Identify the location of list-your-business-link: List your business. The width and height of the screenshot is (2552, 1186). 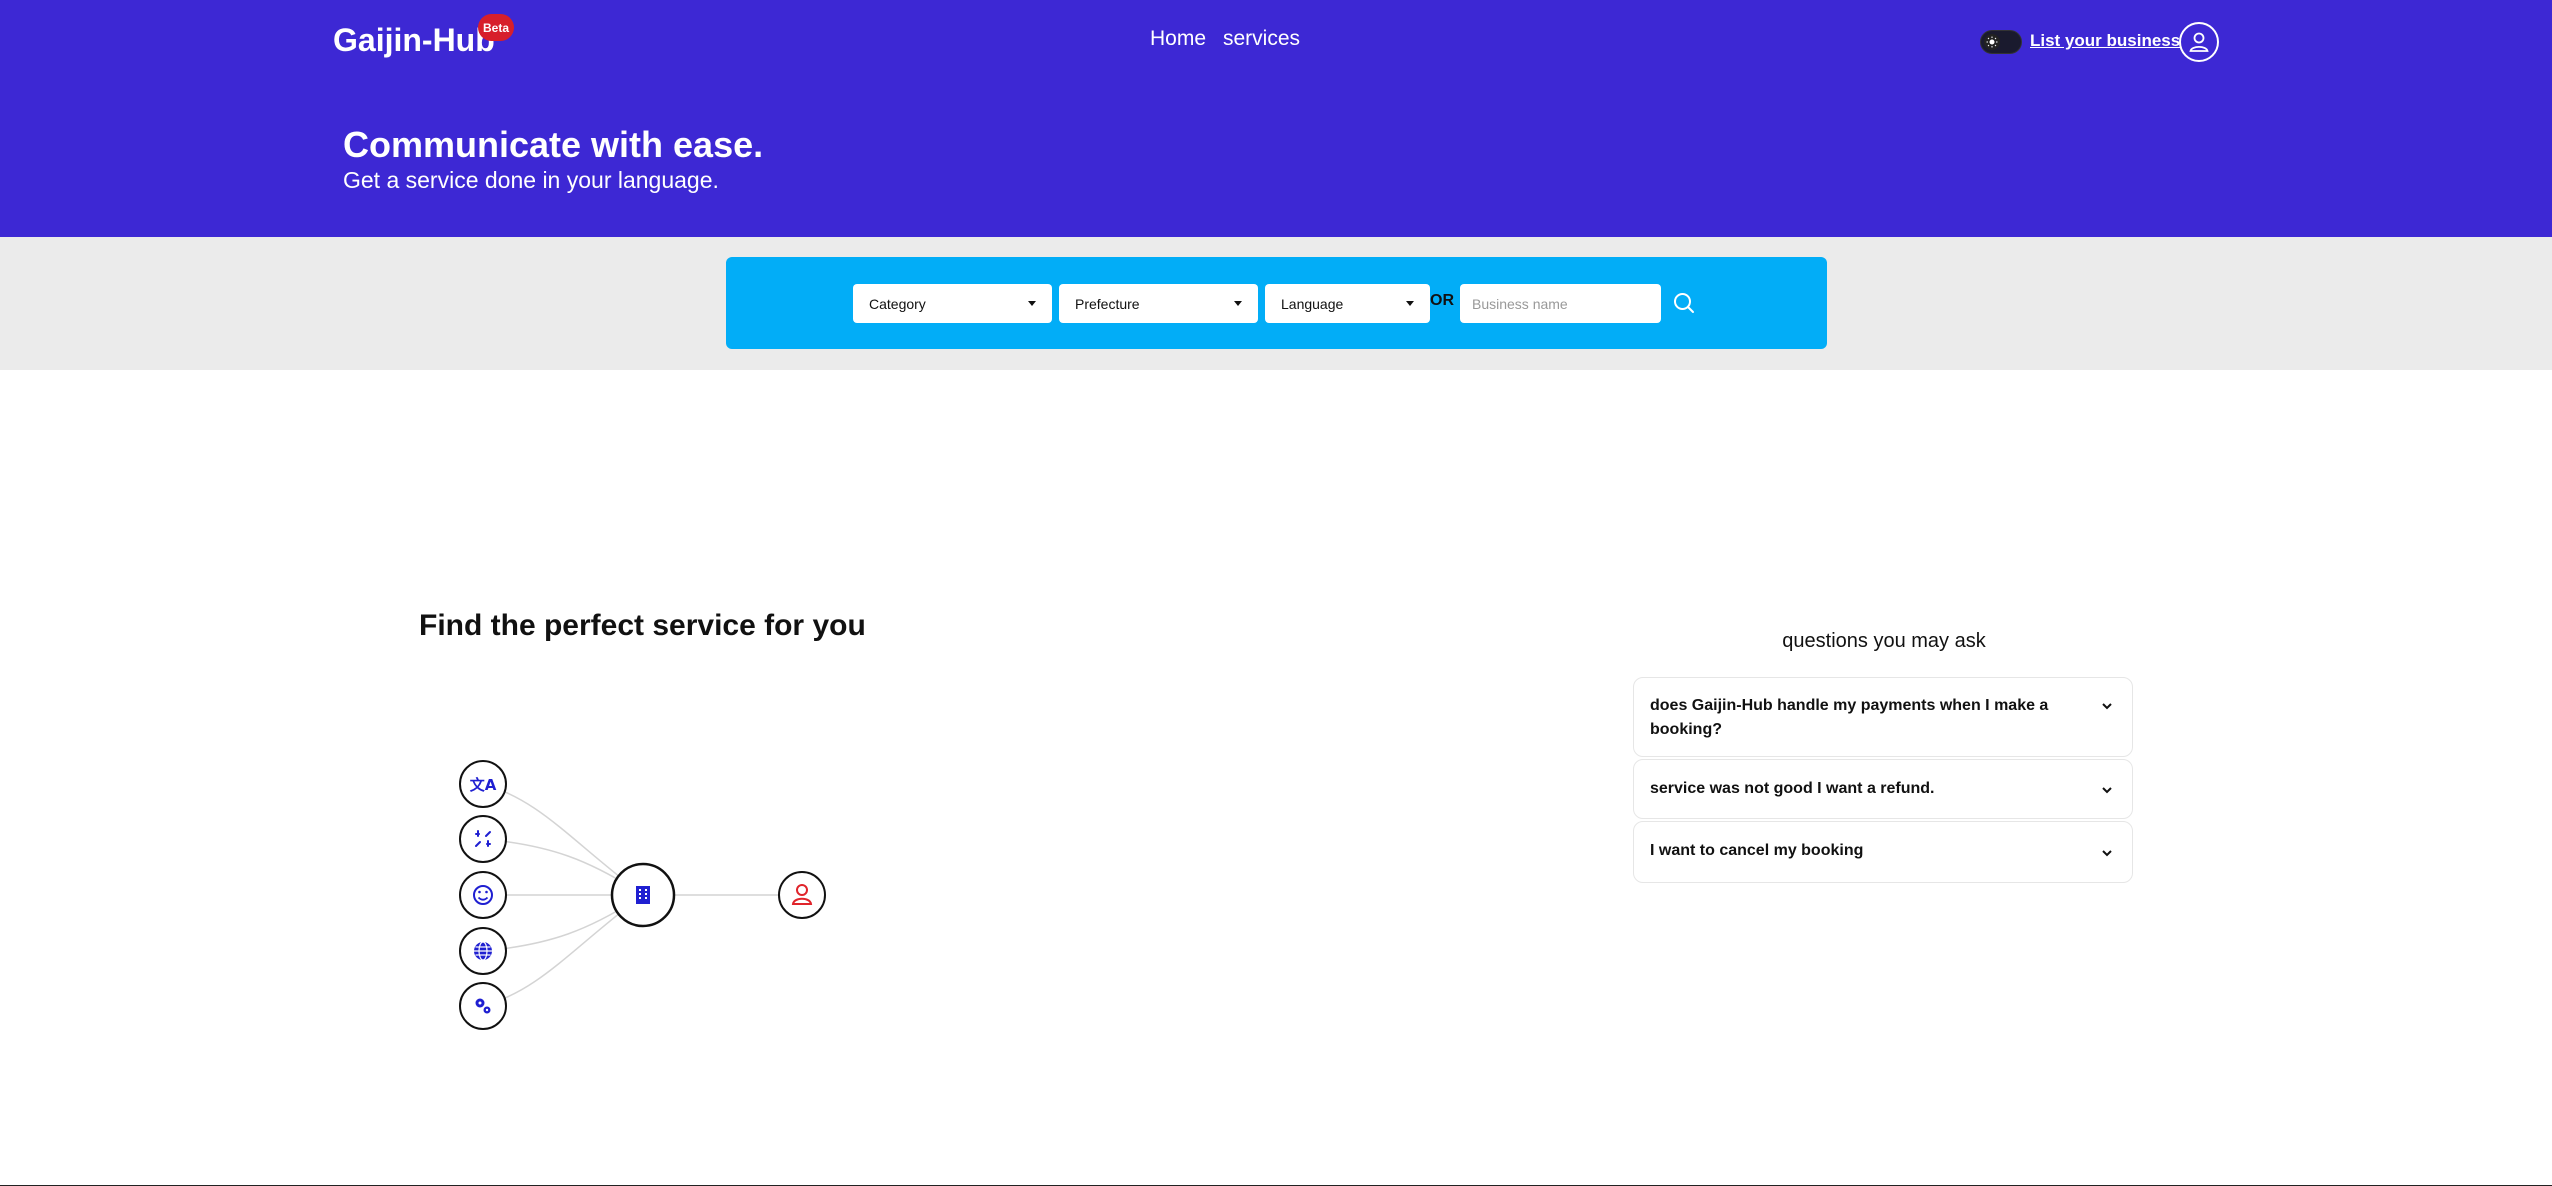
(2105, 41).